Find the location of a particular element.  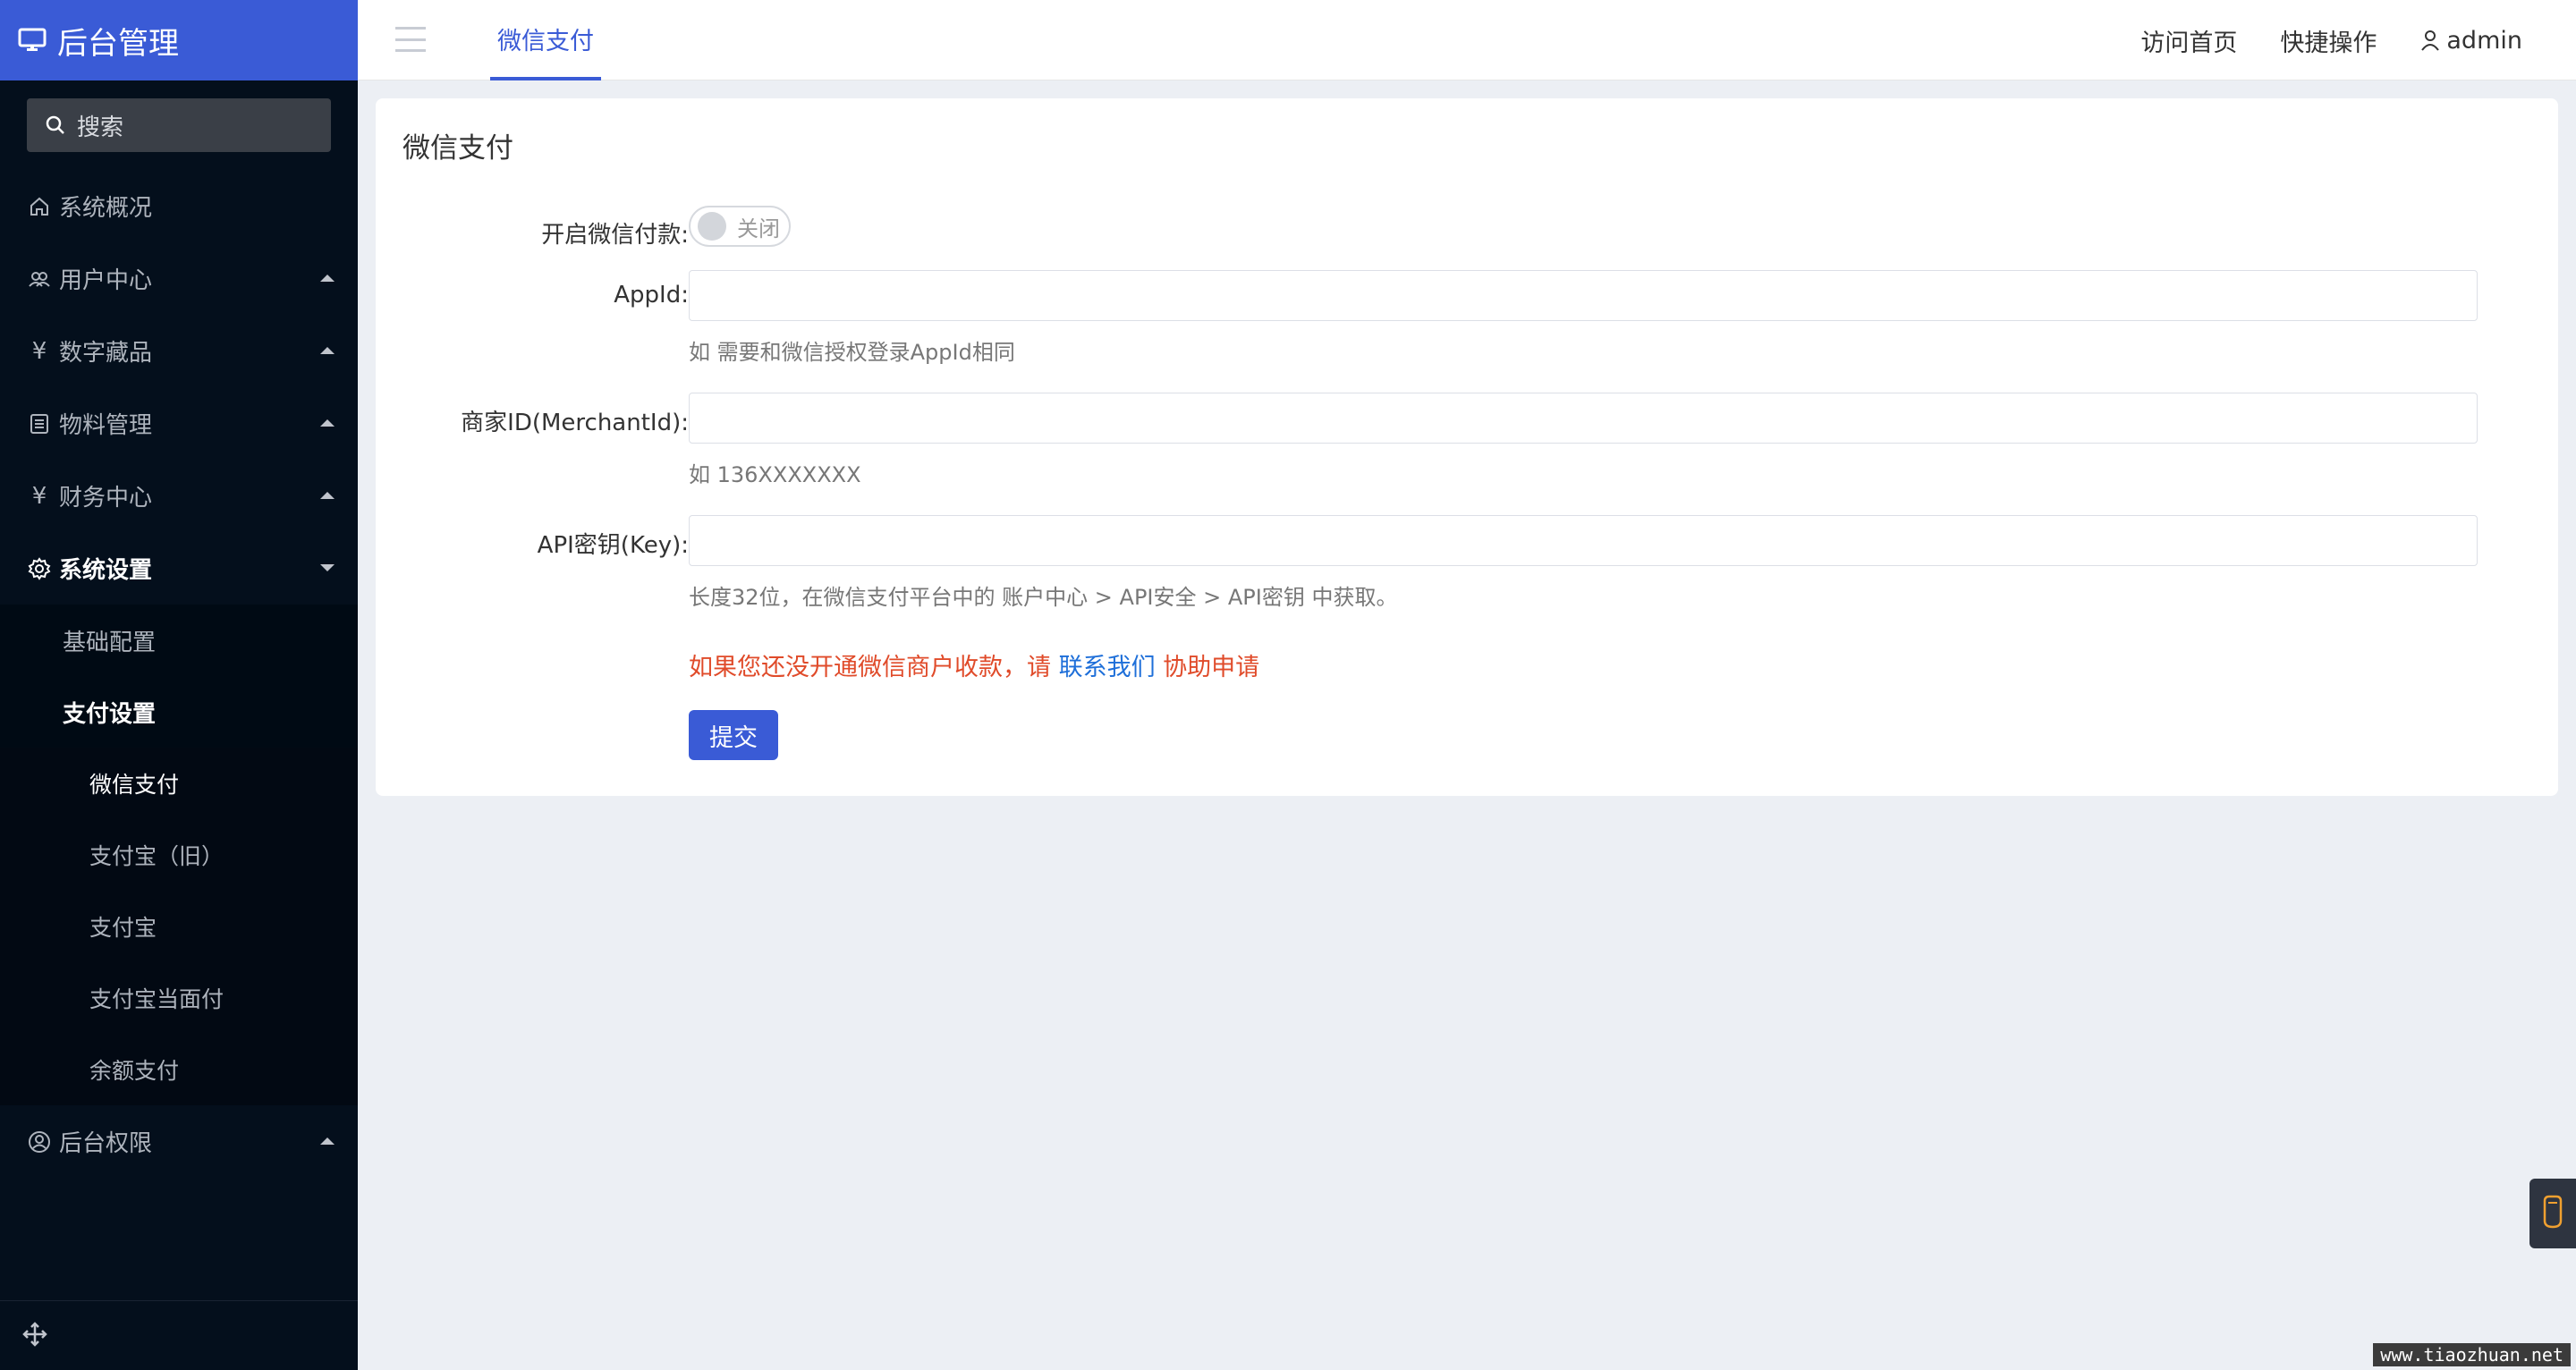

search-label: 搜索 is located at coordinates (100, 127).